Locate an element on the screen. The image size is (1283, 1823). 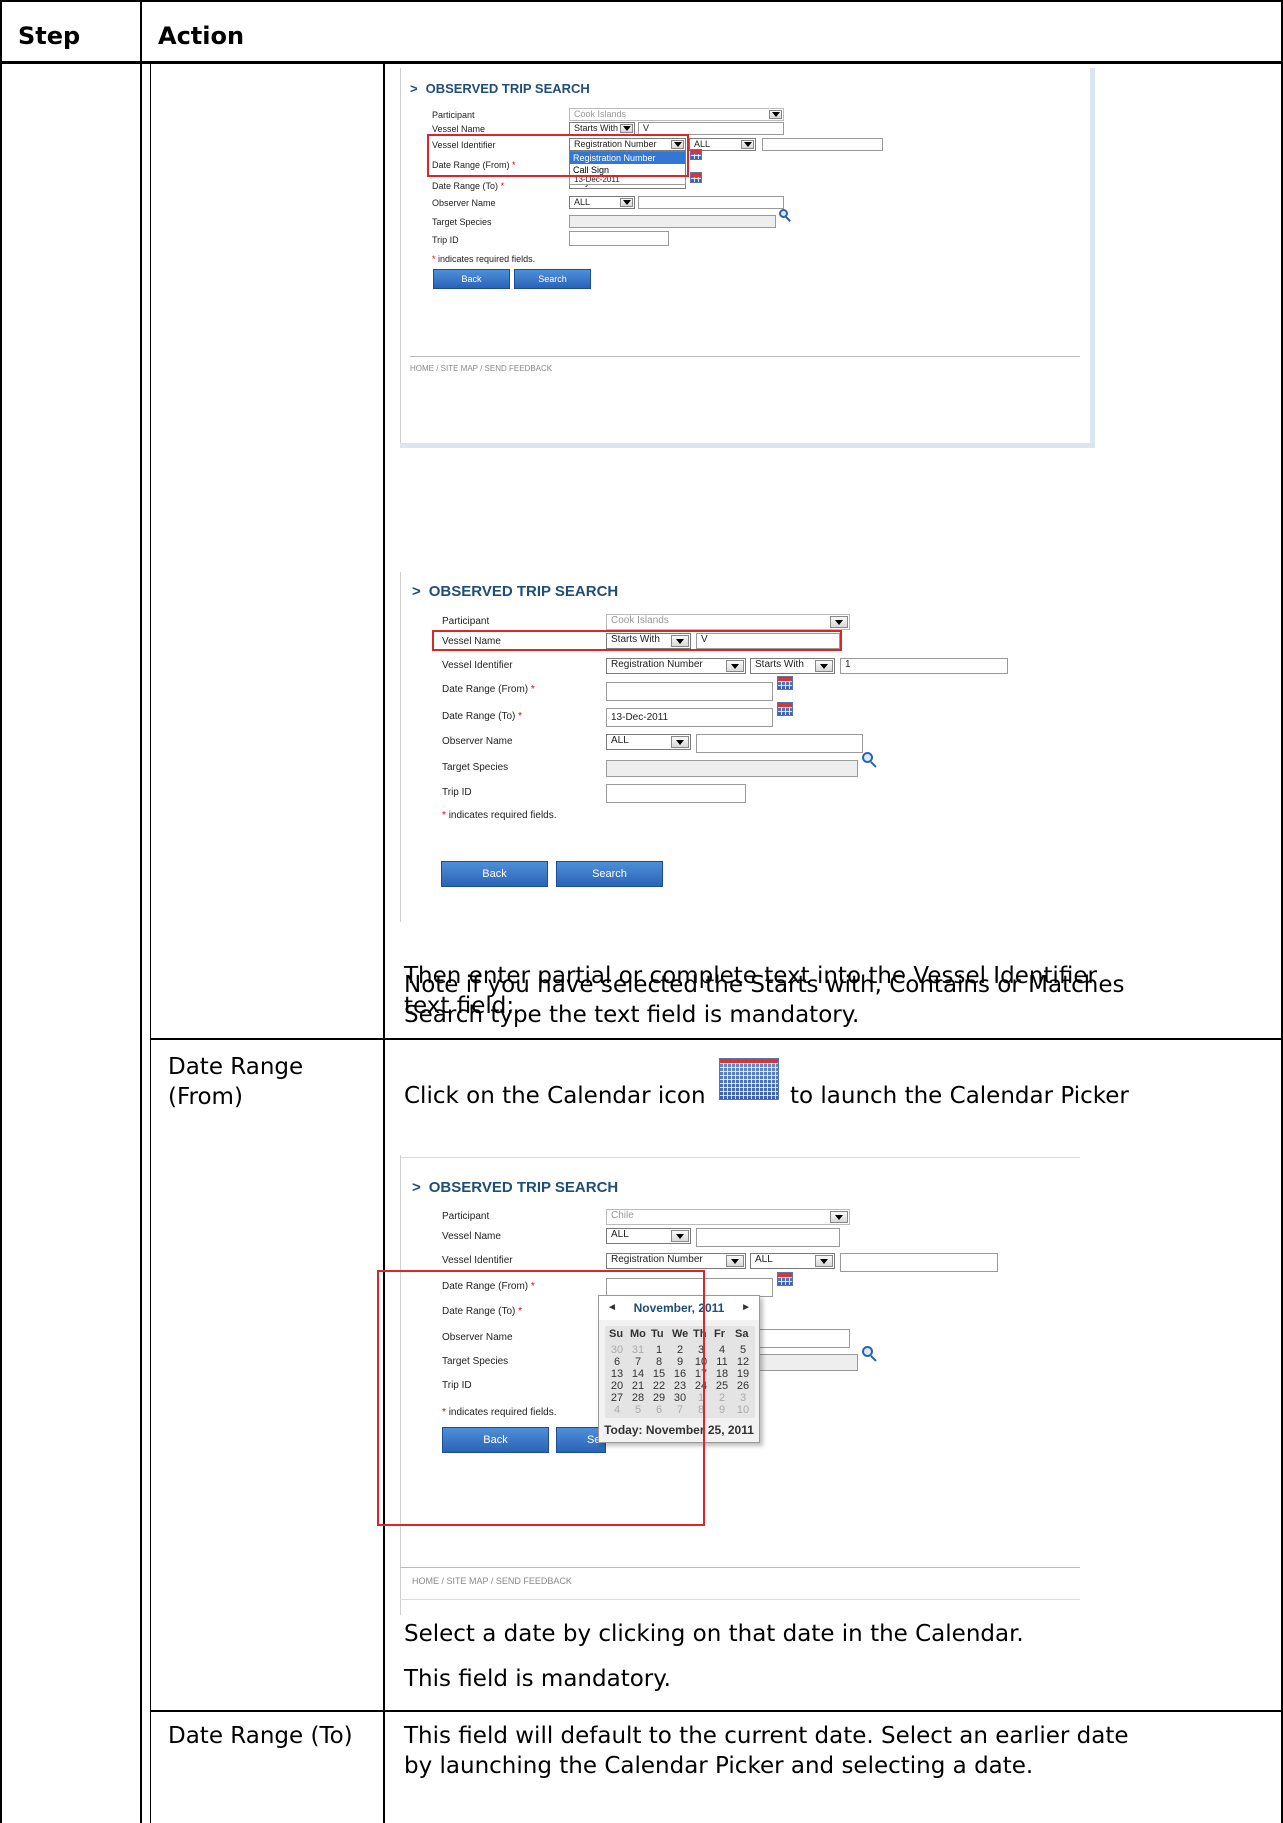
row-divider-date-from is located at coordinates (716, 1039).